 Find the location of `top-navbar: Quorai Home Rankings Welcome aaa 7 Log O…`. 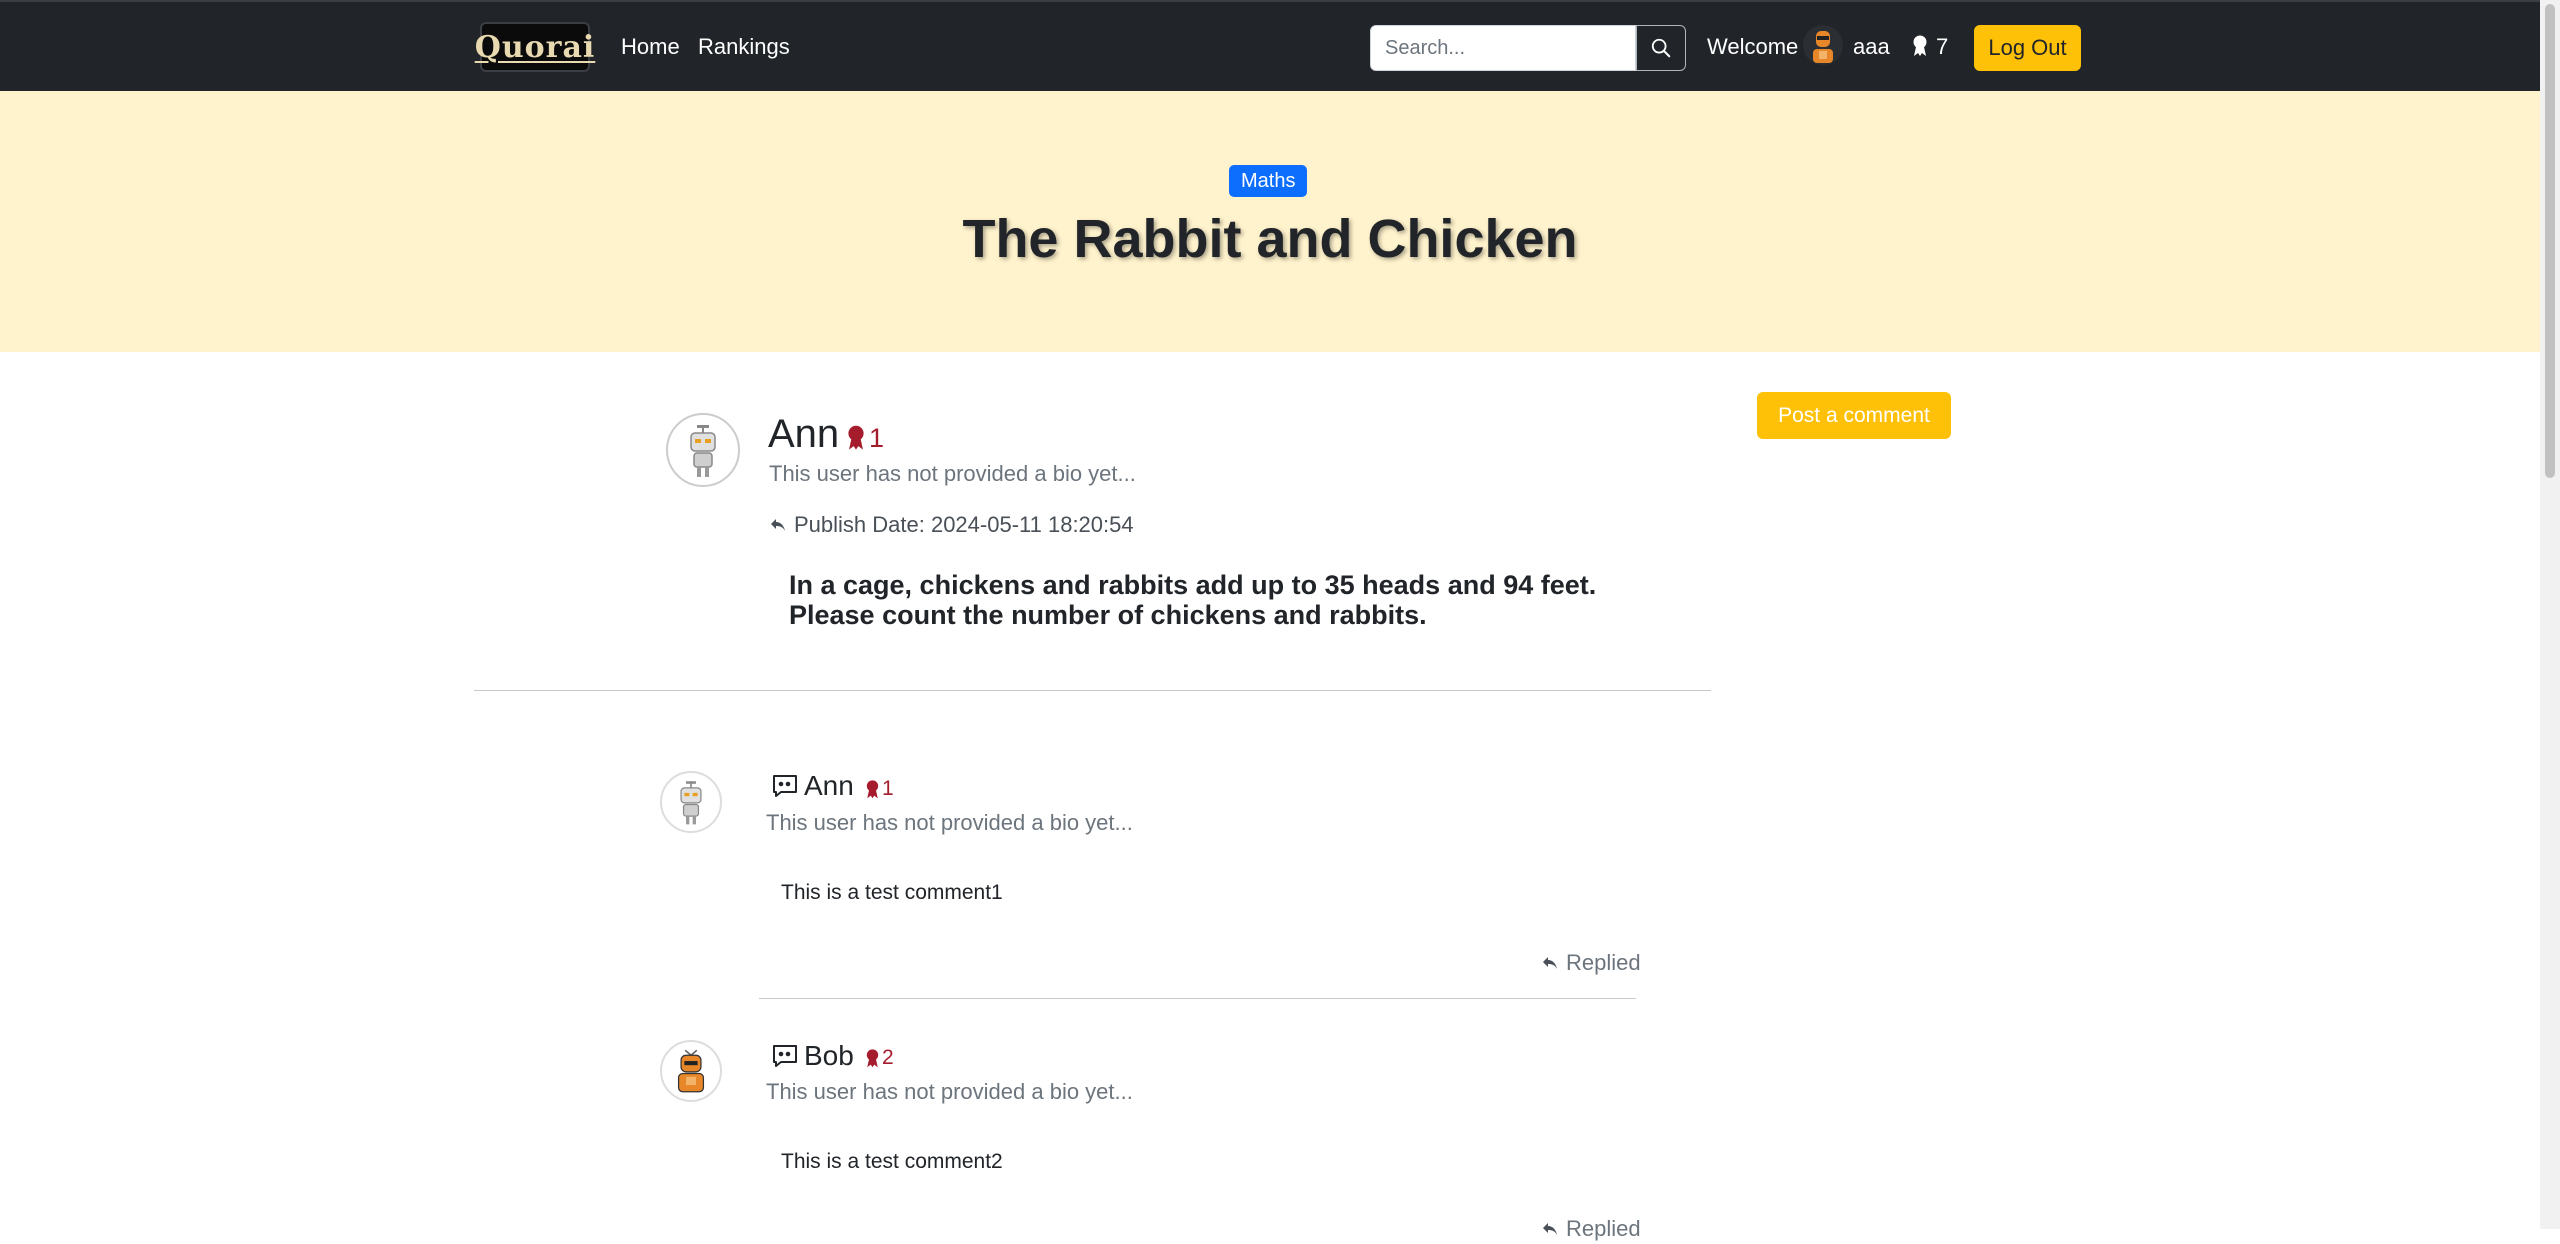

top-navbar: Quorai Home Rankings Welcome aaa 7 Log O… is located at coordinates (1270, 45).